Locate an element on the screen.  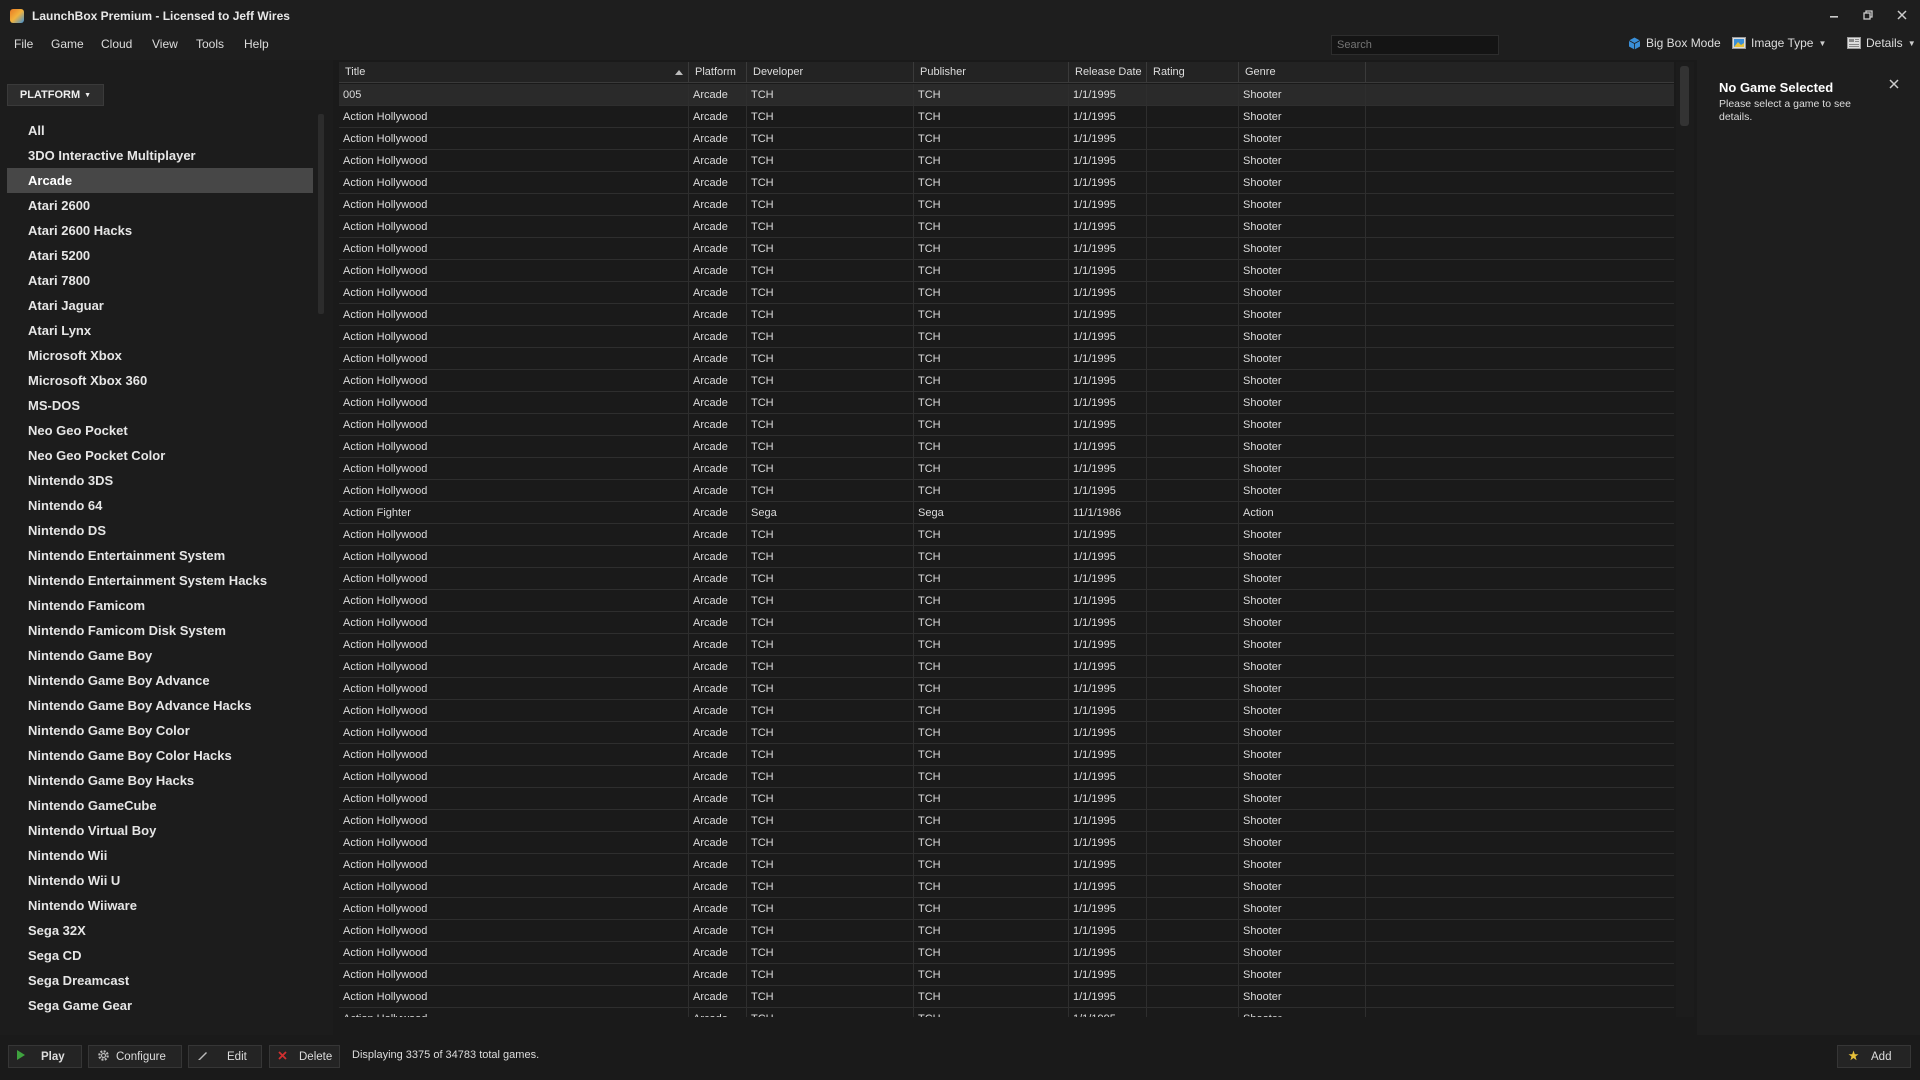
delete-button: Delete is located at coordinates (304, 1056).